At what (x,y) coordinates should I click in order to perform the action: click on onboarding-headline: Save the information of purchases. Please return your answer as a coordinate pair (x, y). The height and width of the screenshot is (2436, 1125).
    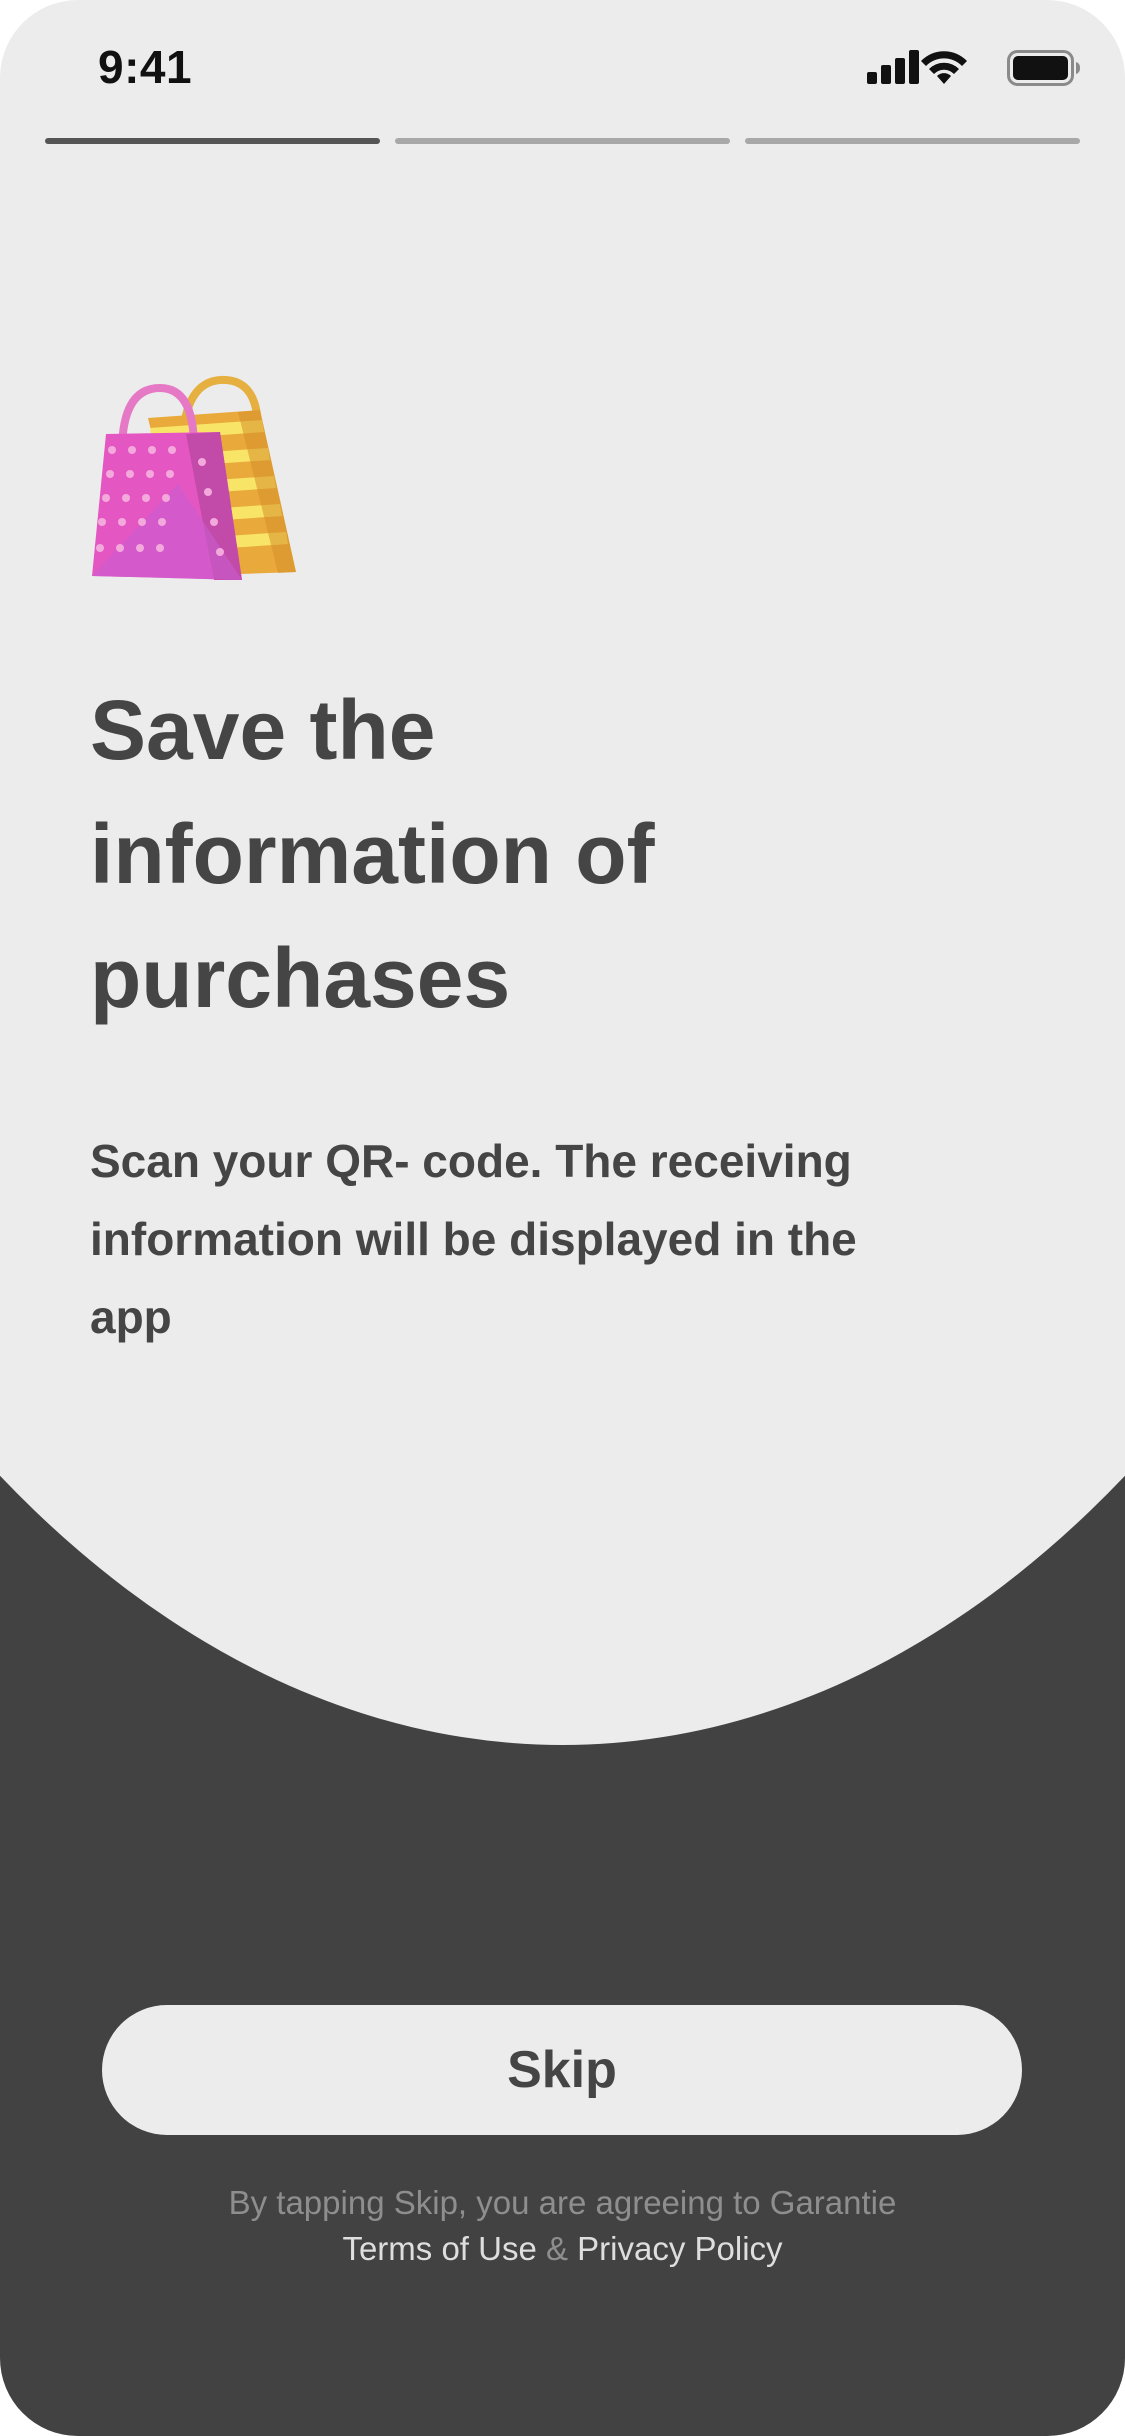
    Looking at the image, I should click on (372, 854).